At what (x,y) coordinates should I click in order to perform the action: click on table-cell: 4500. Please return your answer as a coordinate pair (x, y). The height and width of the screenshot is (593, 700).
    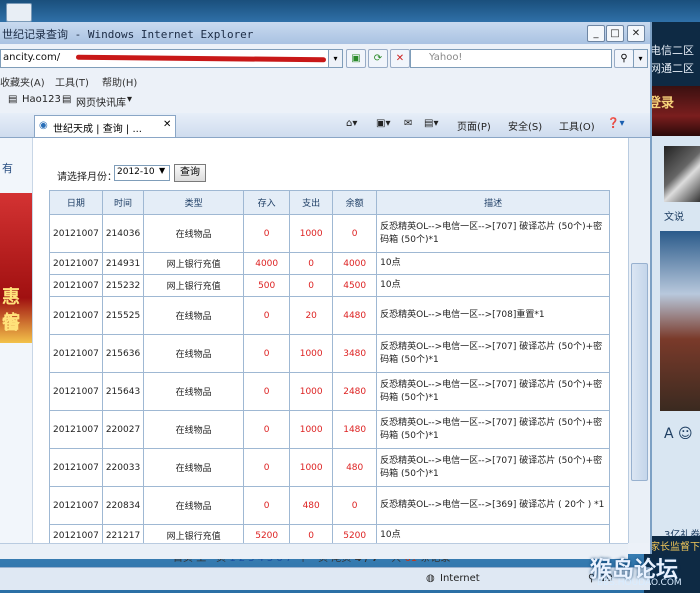
    Looking at the image, I should click on (355, 285).